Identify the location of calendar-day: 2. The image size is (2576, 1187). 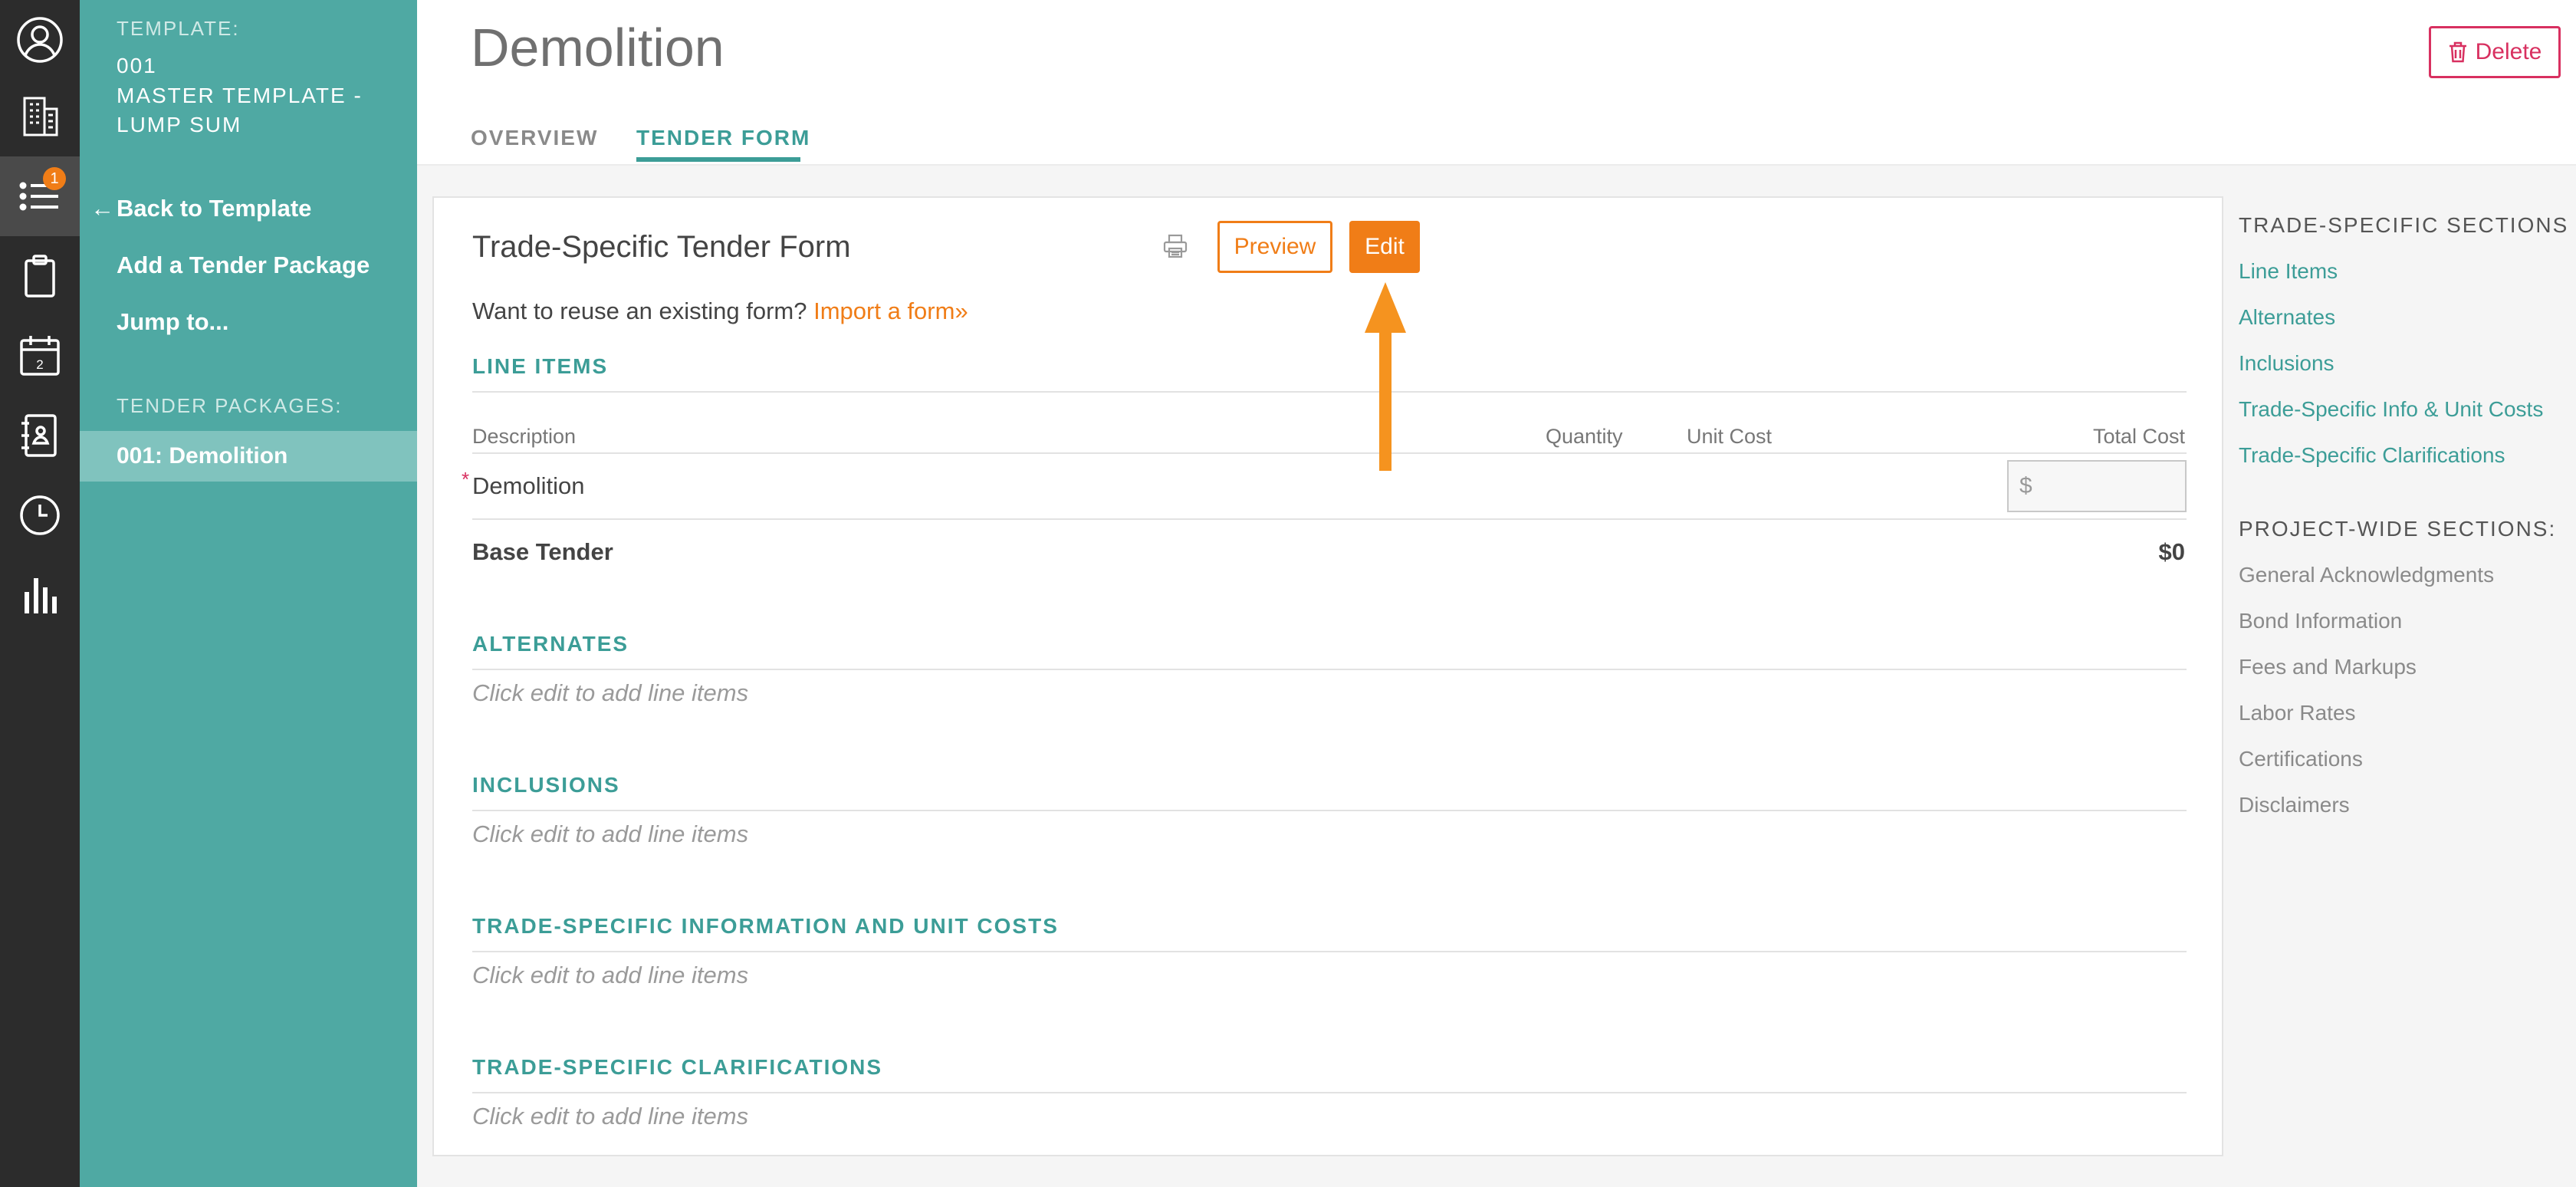
(39, 364).